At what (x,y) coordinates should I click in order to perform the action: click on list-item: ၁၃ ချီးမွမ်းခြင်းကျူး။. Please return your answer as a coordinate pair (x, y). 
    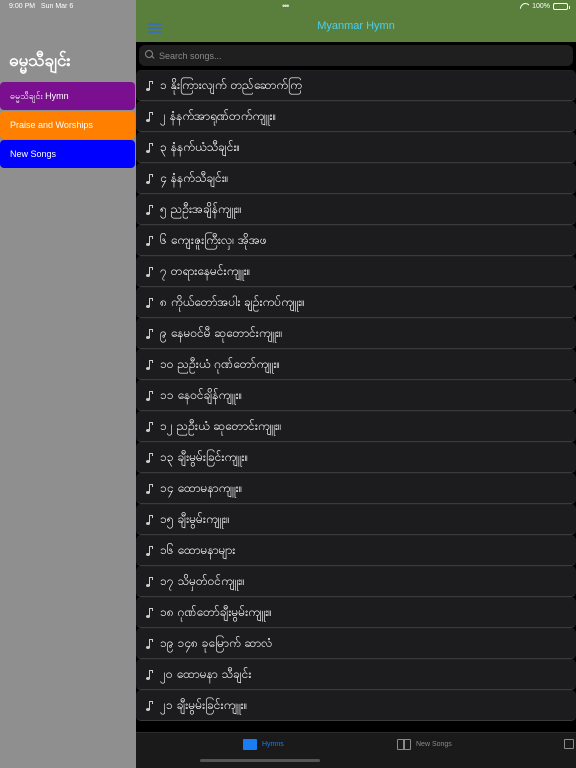
    Looking at the image, I should click on (356, 457).